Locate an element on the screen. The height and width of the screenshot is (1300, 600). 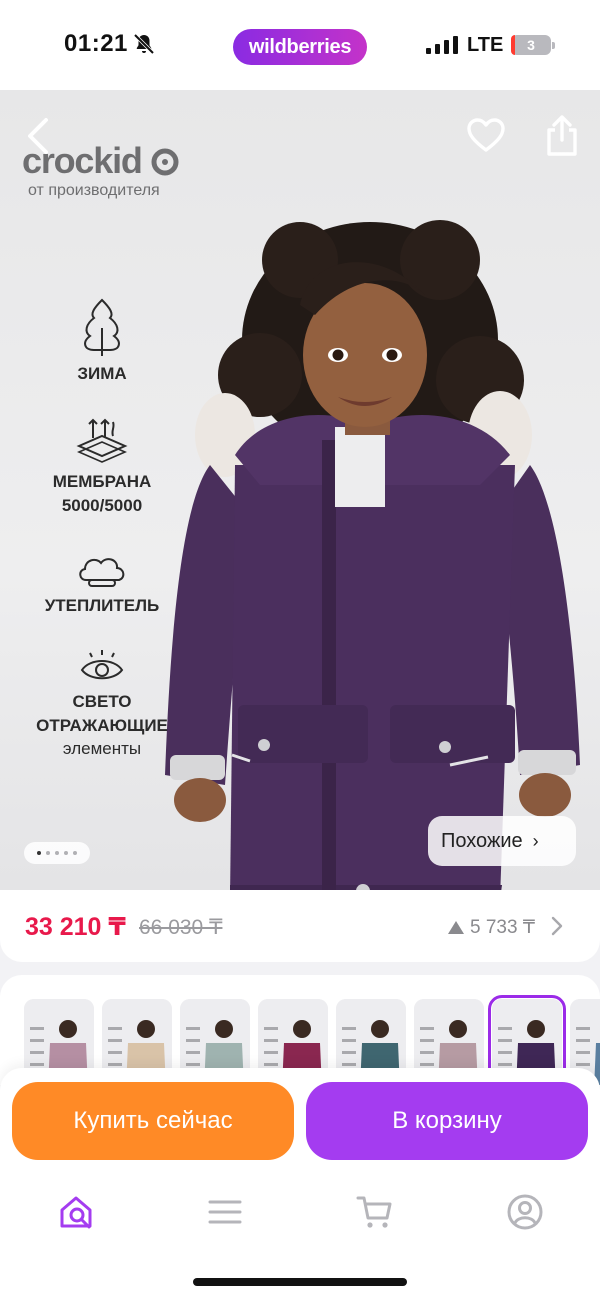
old-price: 66 030 ₸ is located at coordinates (181, 927).